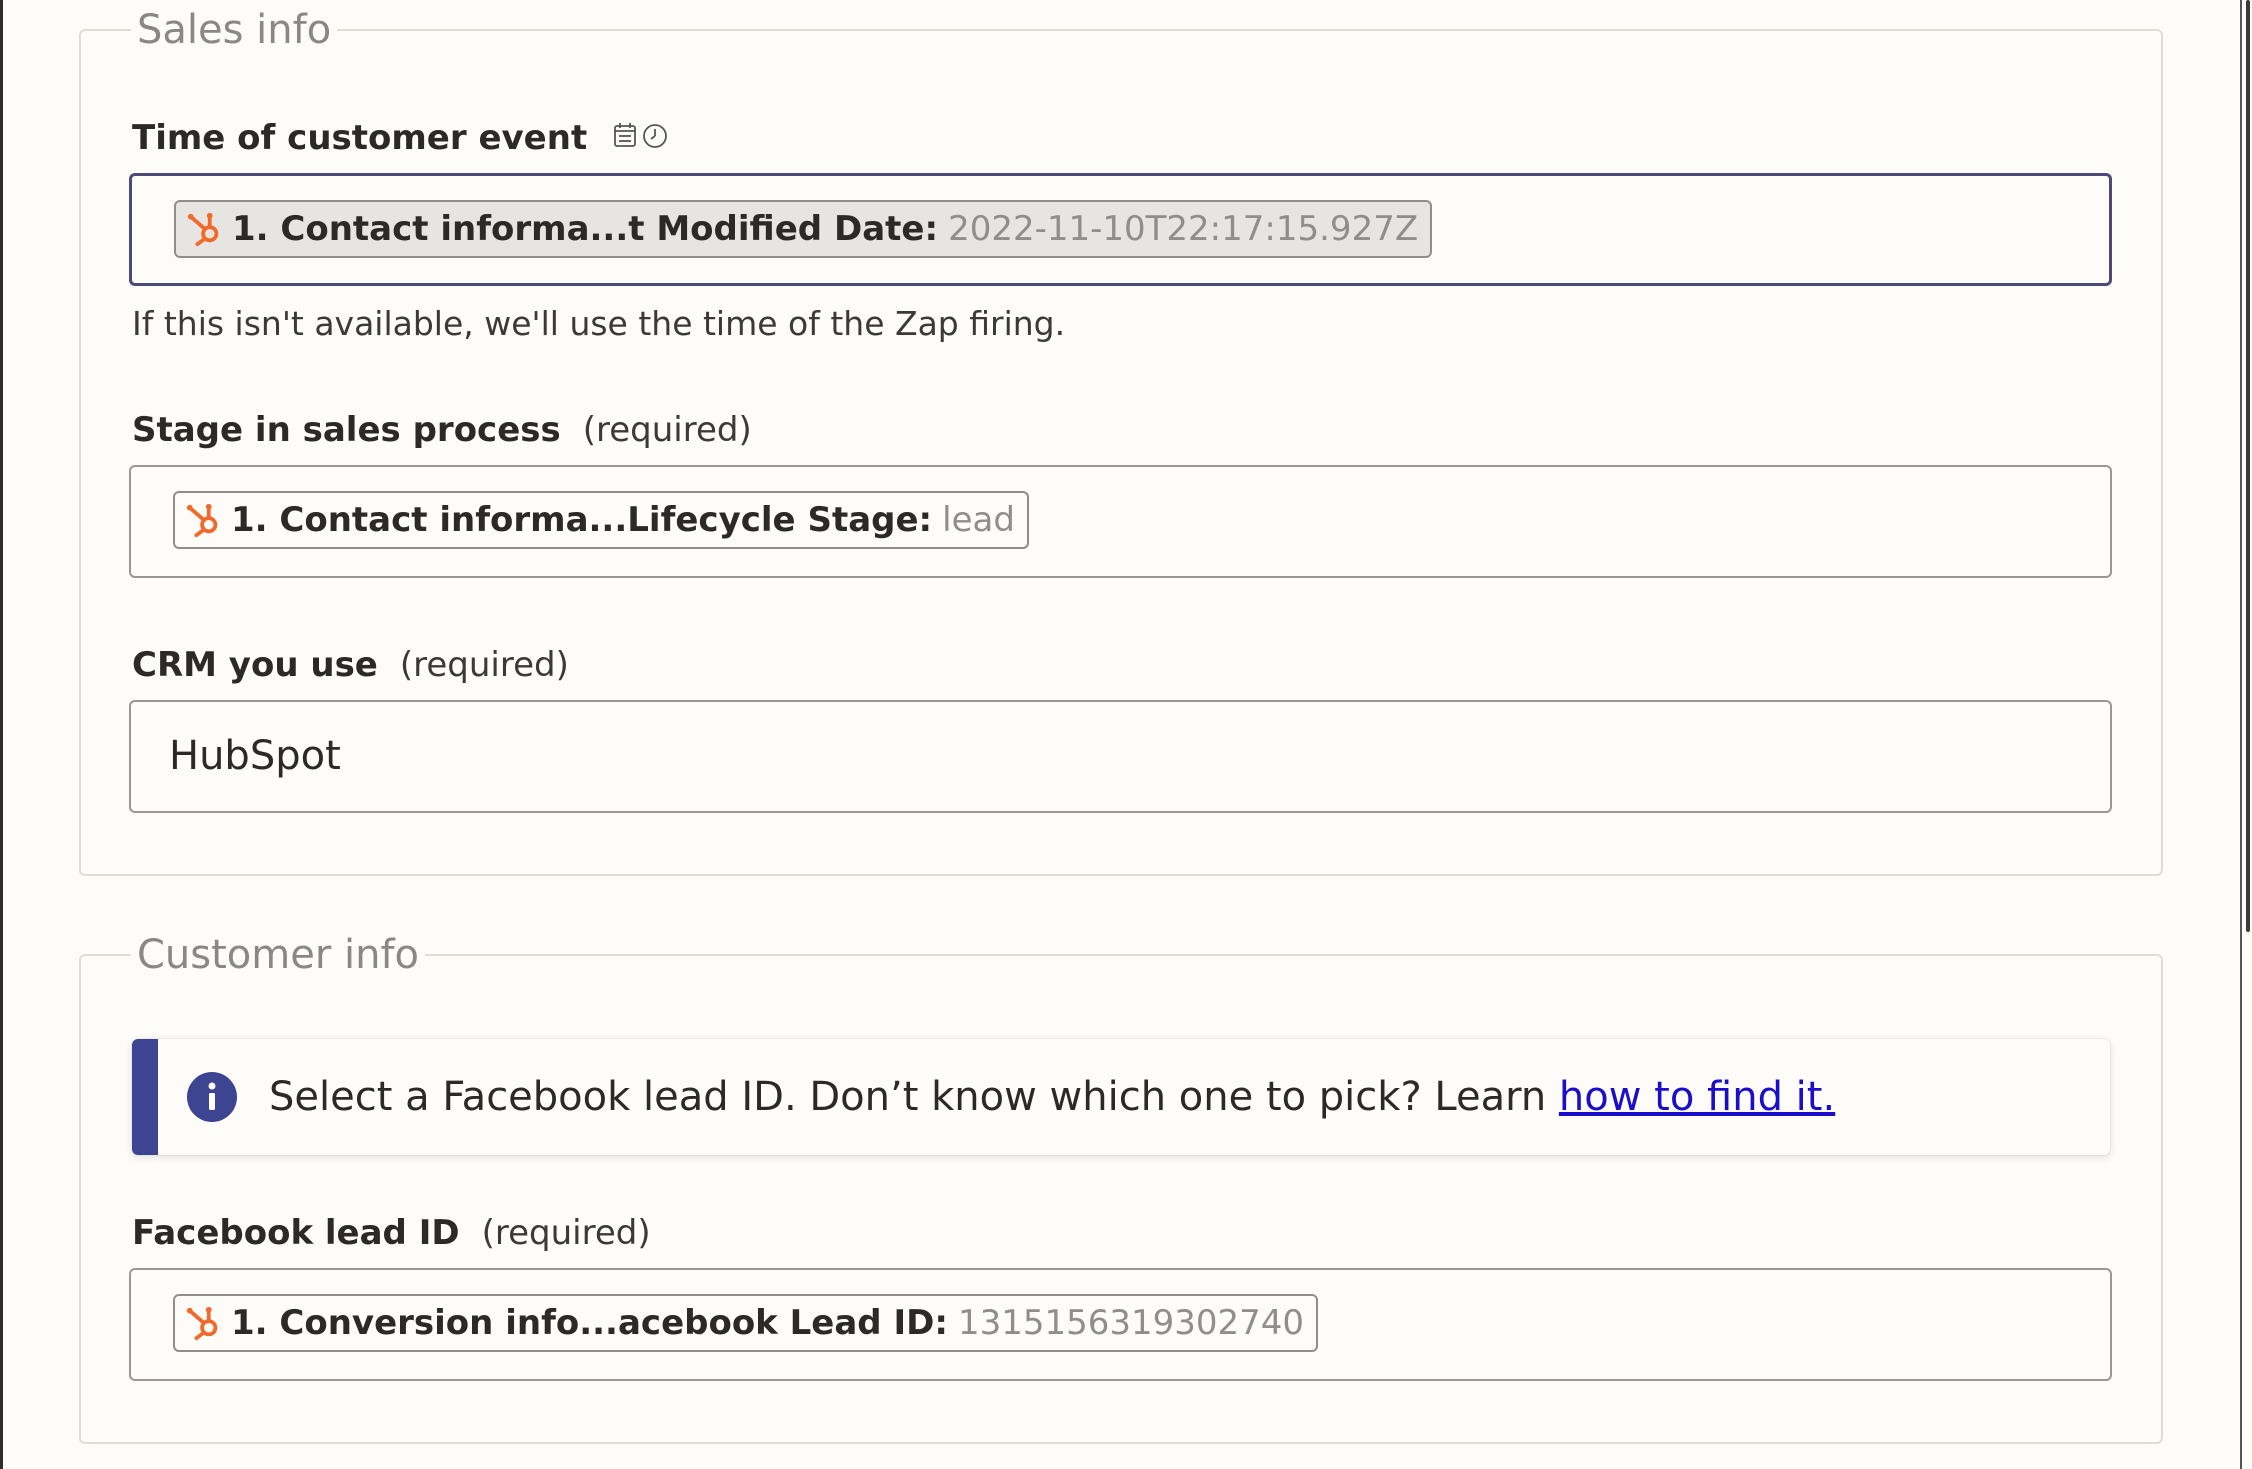  What do you see at coordinates (1131, 1323) in the screenshot?
I see `lead-id-pill-value: 1315156319302740` at bounding box center [1131, 1323].